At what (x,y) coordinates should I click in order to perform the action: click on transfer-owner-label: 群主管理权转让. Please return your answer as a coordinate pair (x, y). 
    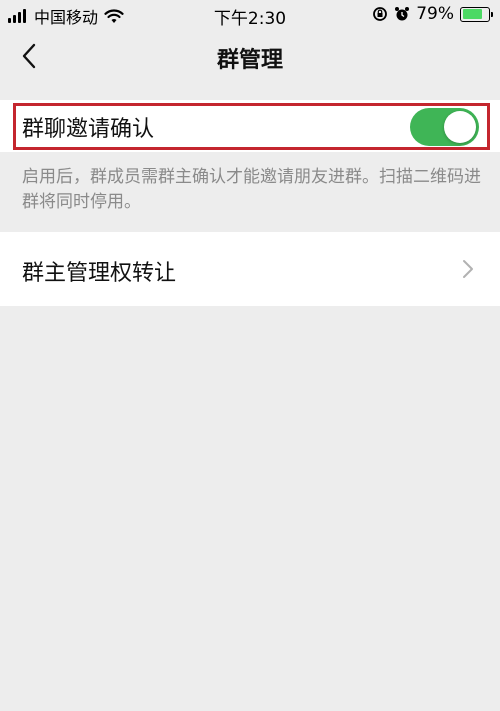
    Looking at the image, I should click on (99, 273).